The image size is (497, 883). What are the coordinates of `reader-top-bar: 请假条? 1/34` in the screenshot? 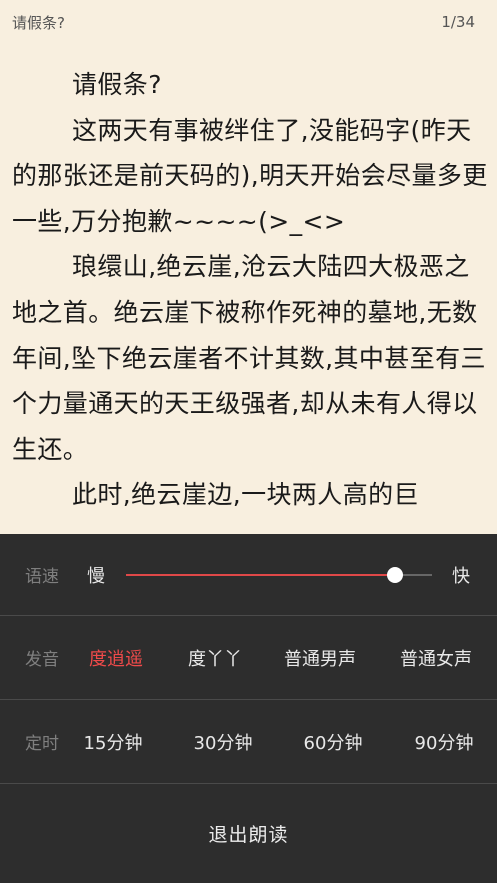 It's located at (248, 22).